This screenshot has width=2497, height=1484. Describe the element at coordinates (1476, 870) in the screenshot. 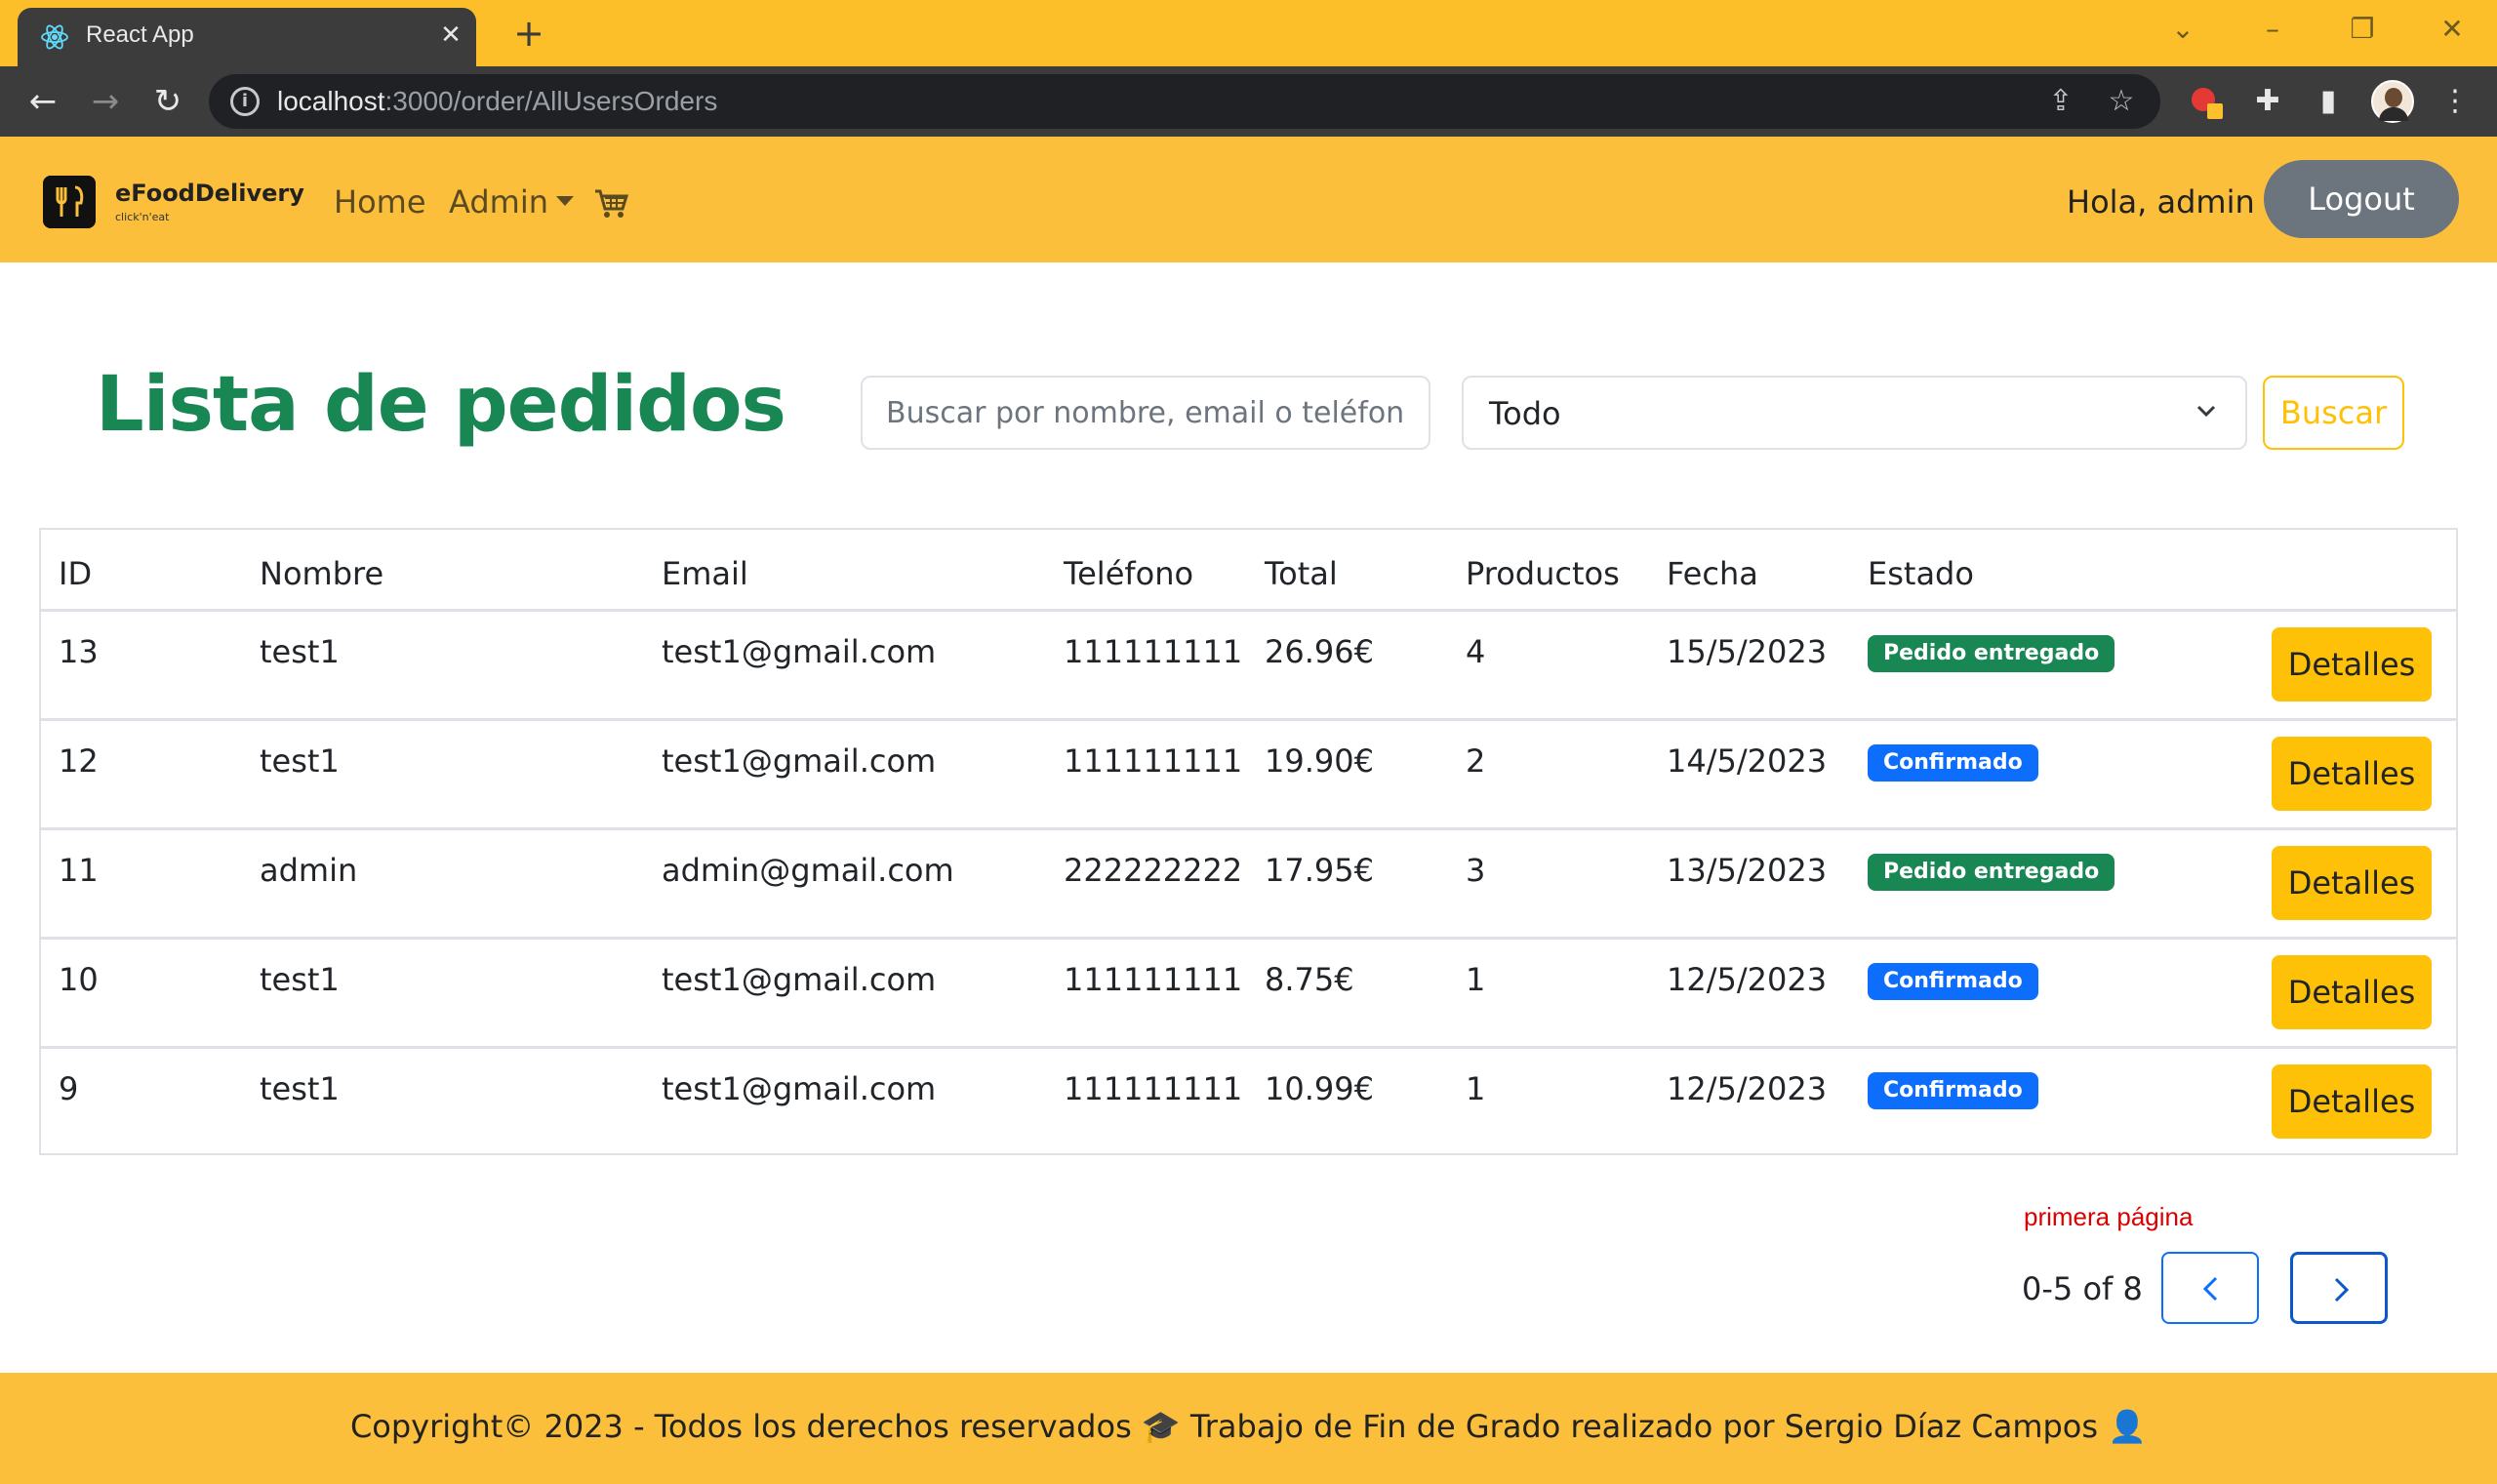

I see `cell-products: 3` at that location.